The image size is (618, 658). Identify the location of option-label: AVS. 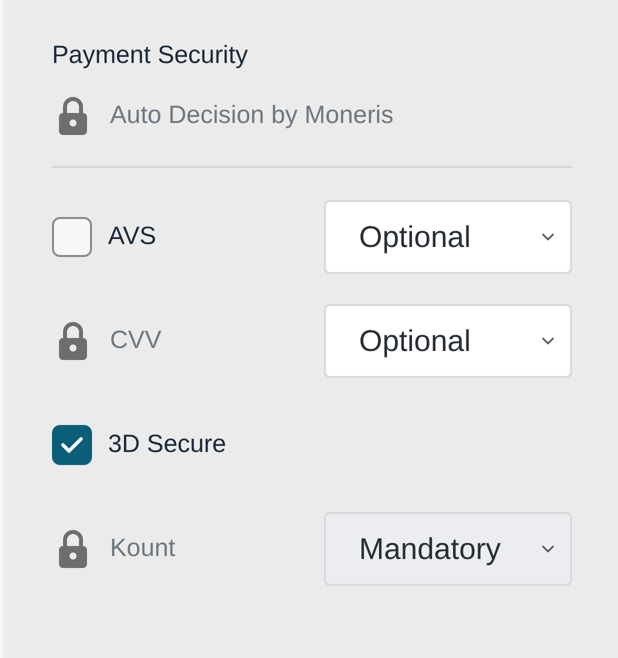
(132, 236).